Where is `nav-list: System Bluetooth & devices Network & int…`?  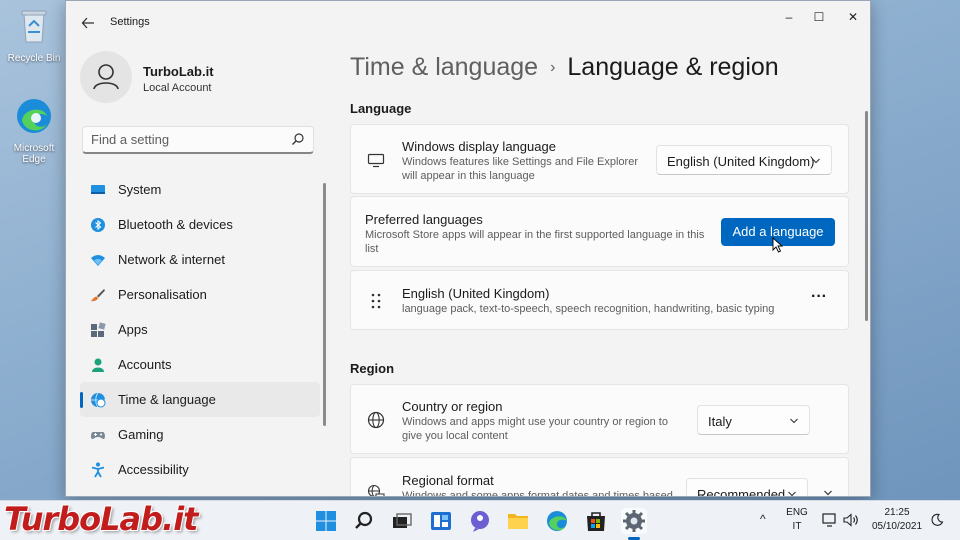
nav-list: System Bluetooth & devices Network & int… is located at coordinates (200, 329).